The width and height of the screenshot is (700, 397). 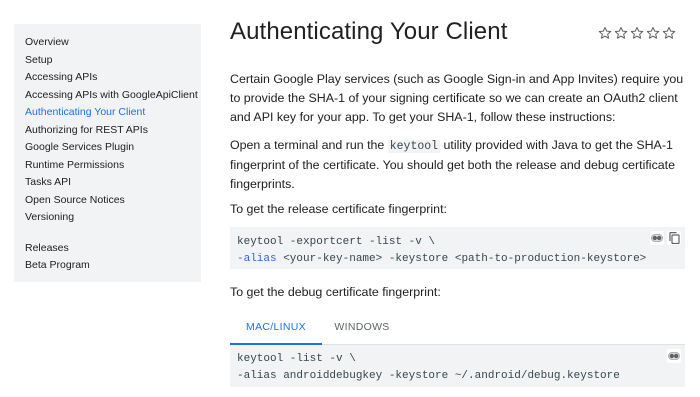 I want to click on page-title: Authenticating Your Client, so click(x=369, y=31).